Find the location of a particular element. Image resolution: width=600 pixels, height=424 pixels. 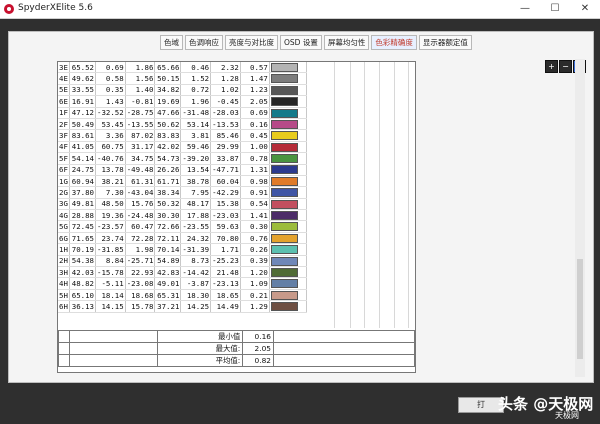

lab-value-cell: 54.89 is located at coordinates (168, 261).